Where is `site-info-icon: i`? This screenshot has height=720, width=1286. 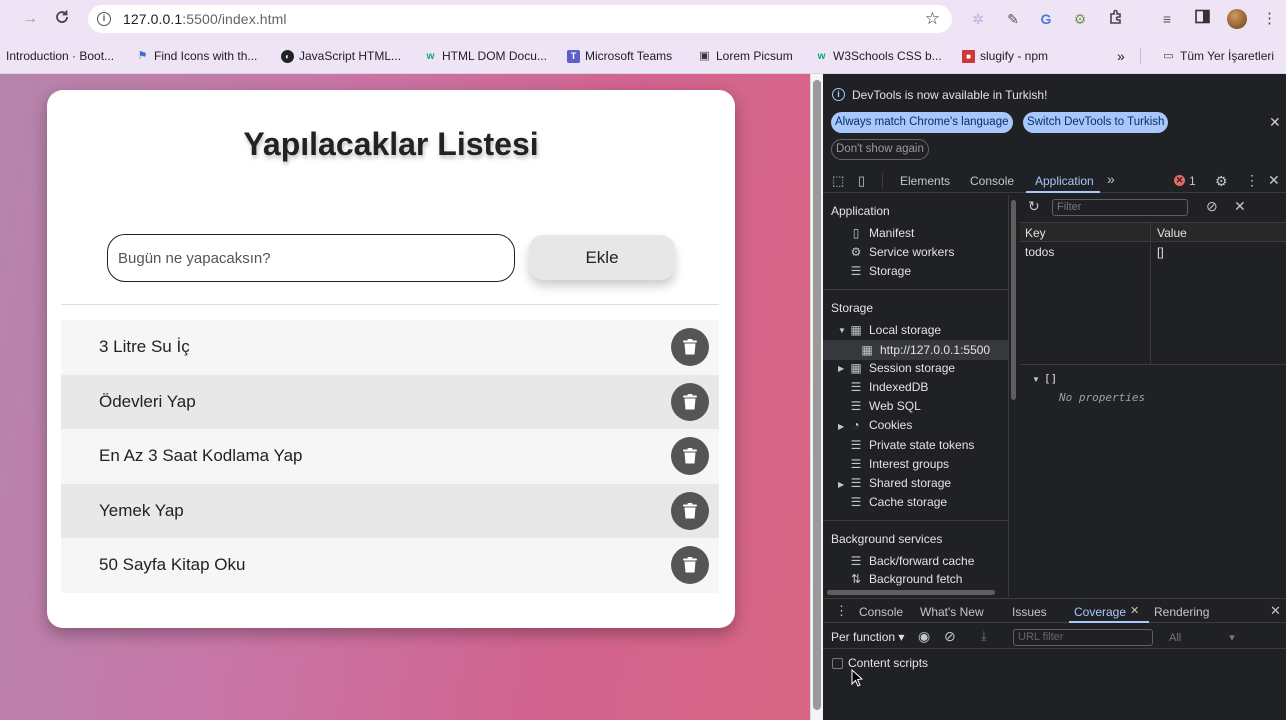 site-info-icon: i is located at coordinates (104, 19).